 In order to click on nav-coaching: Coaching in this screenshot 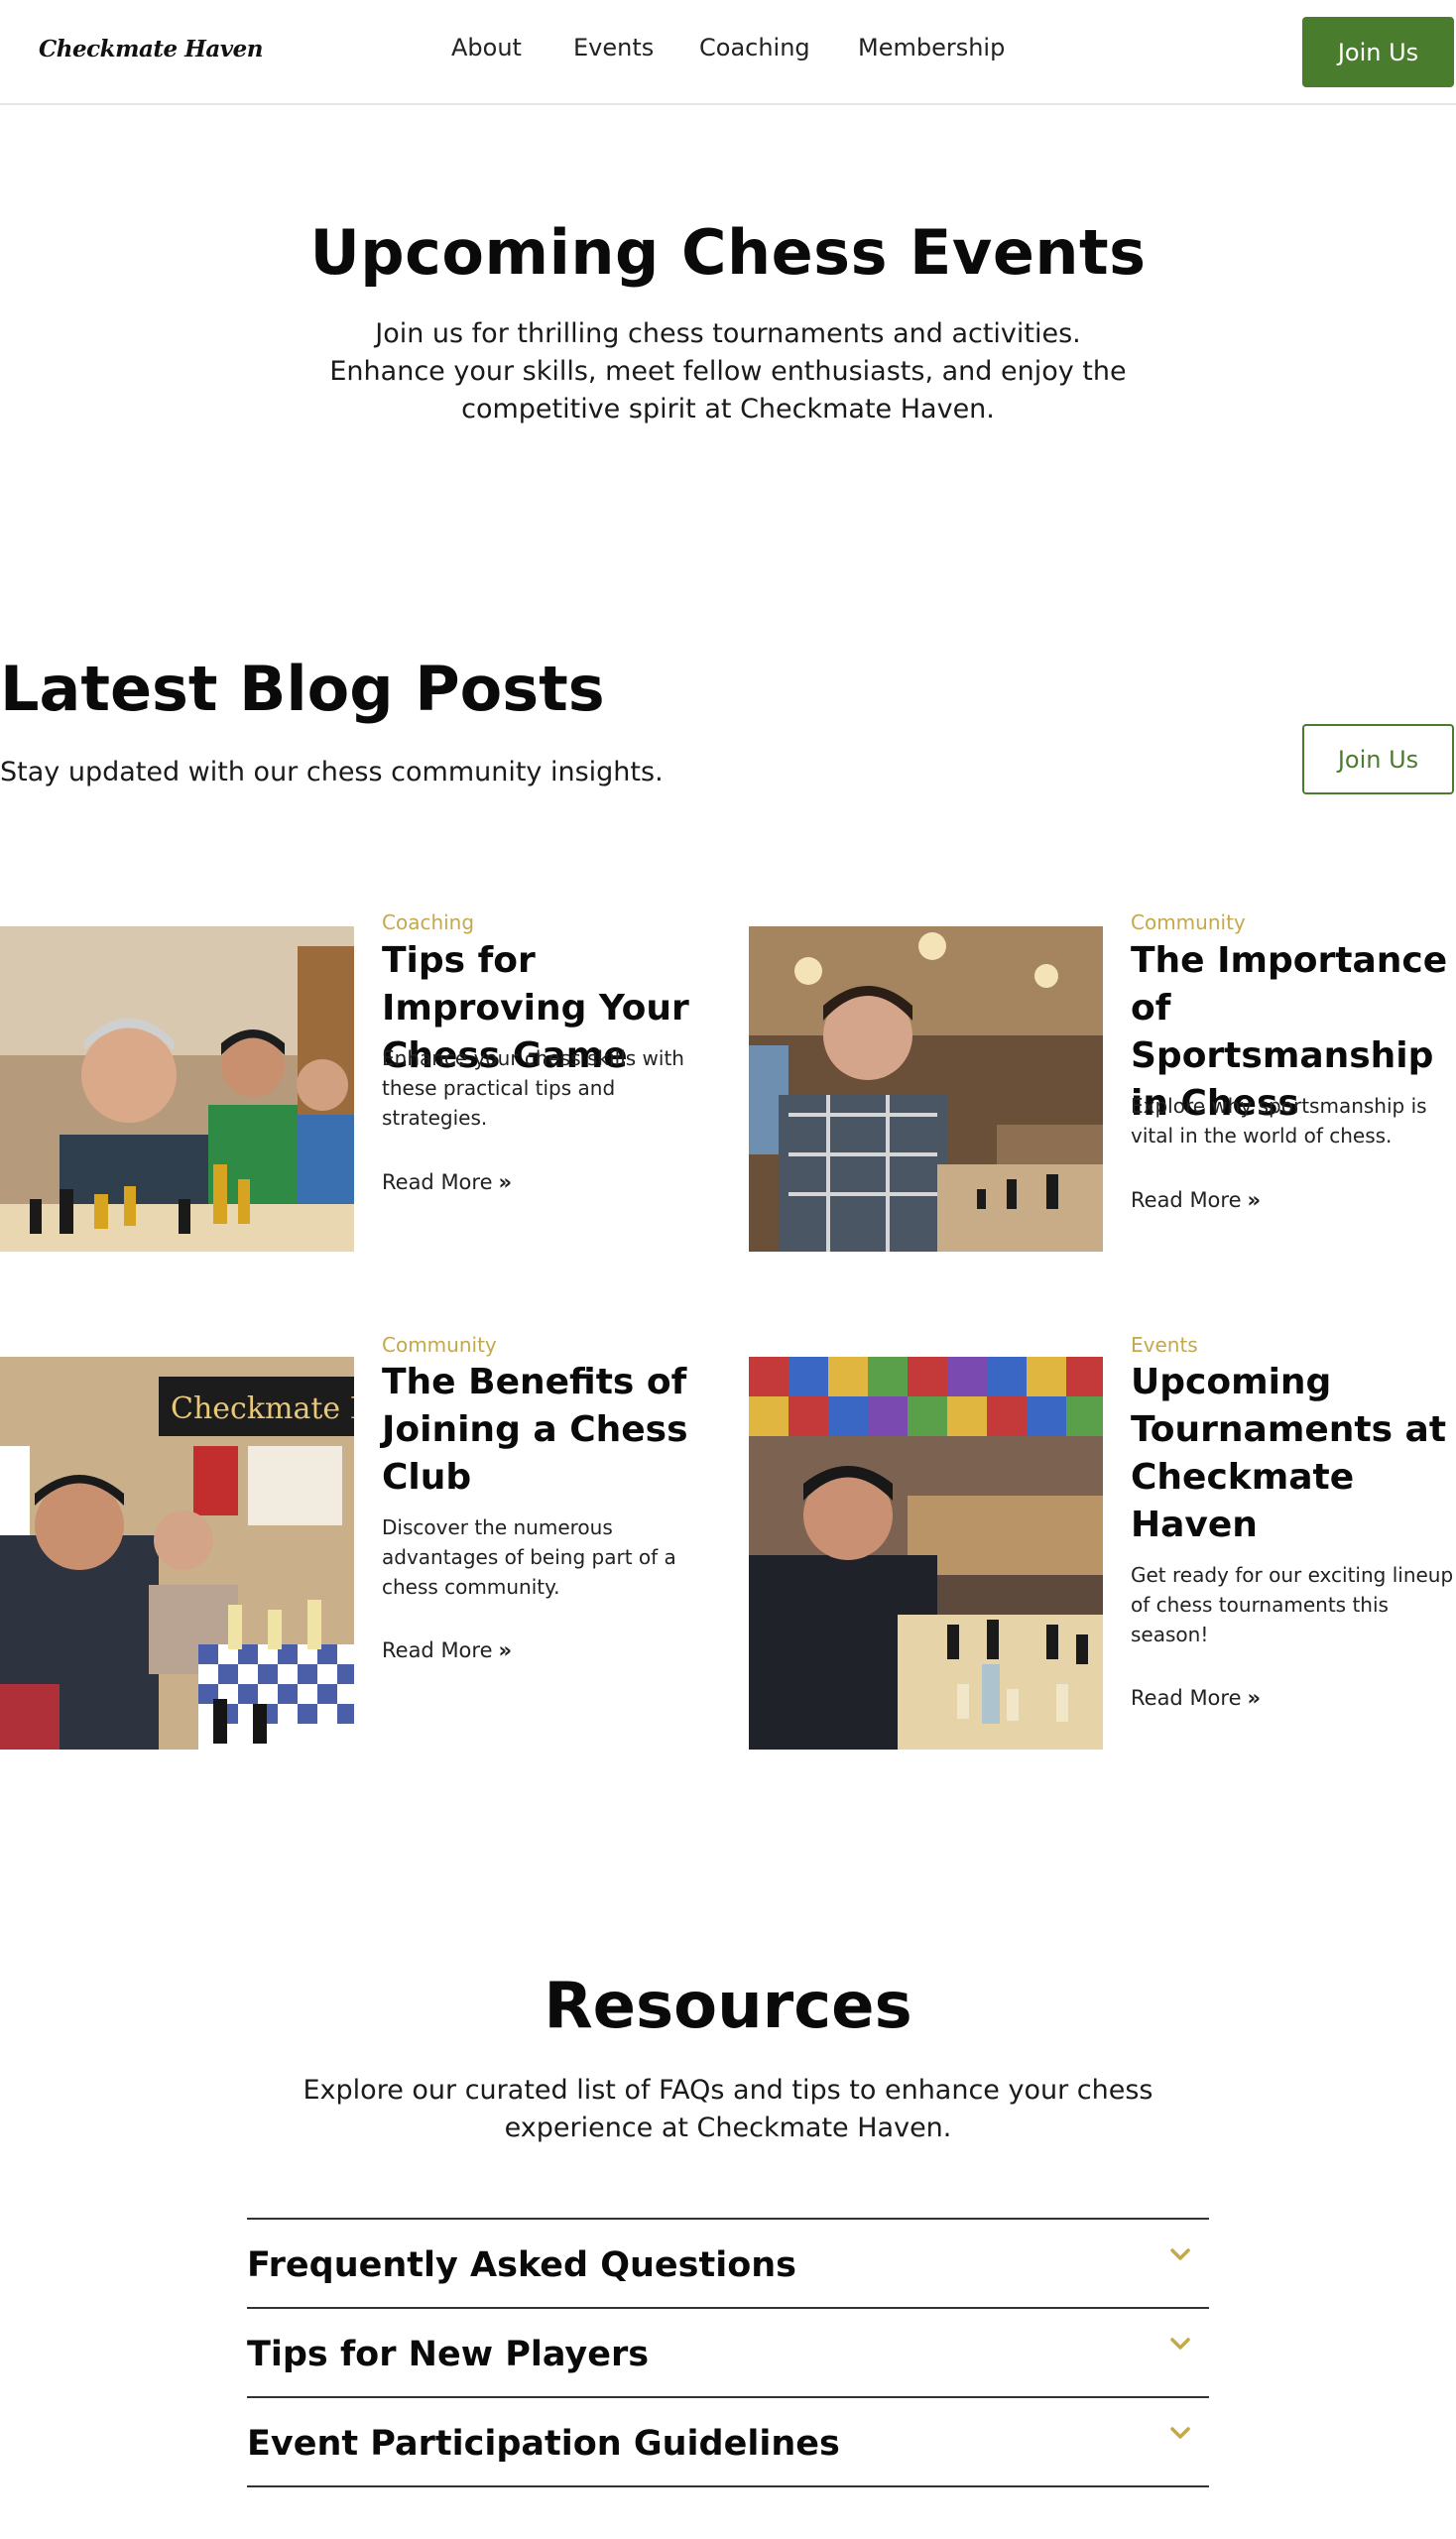, I will do `click(754, 48)`.